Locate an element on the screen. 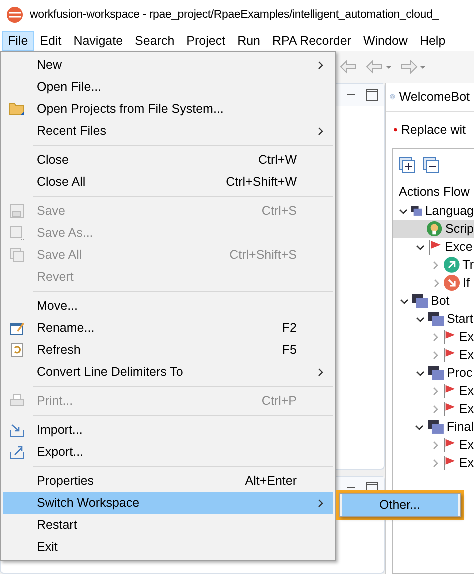 The image size is (474, 574). import-icon is located at coordinates (17, 430).